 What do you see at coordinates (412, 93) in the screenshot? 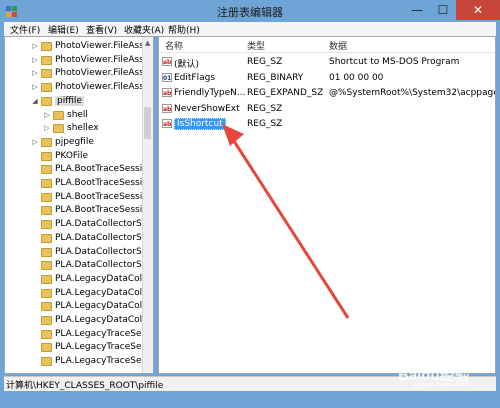
I see `value-data: @%SystemRoot%\System32\acppage.dll` at bounding box center [412, 93].